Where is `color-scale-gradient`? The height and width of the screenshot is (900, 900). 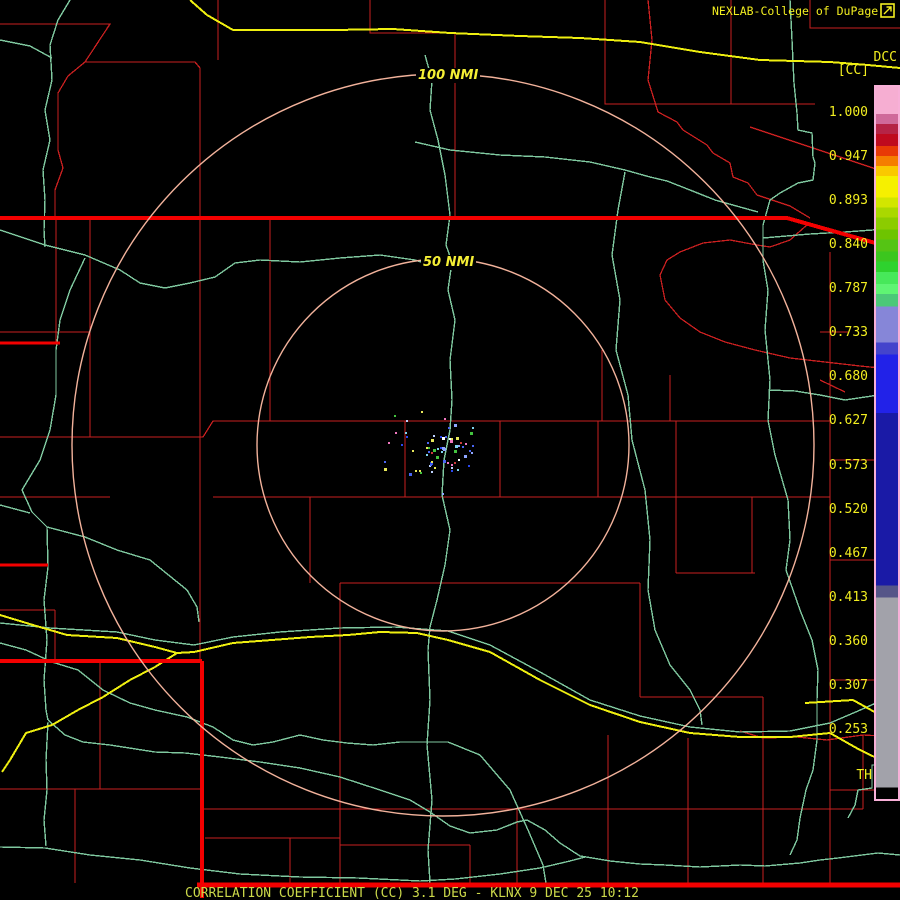
color-scale-gradient is located at coordinates (887, 443).